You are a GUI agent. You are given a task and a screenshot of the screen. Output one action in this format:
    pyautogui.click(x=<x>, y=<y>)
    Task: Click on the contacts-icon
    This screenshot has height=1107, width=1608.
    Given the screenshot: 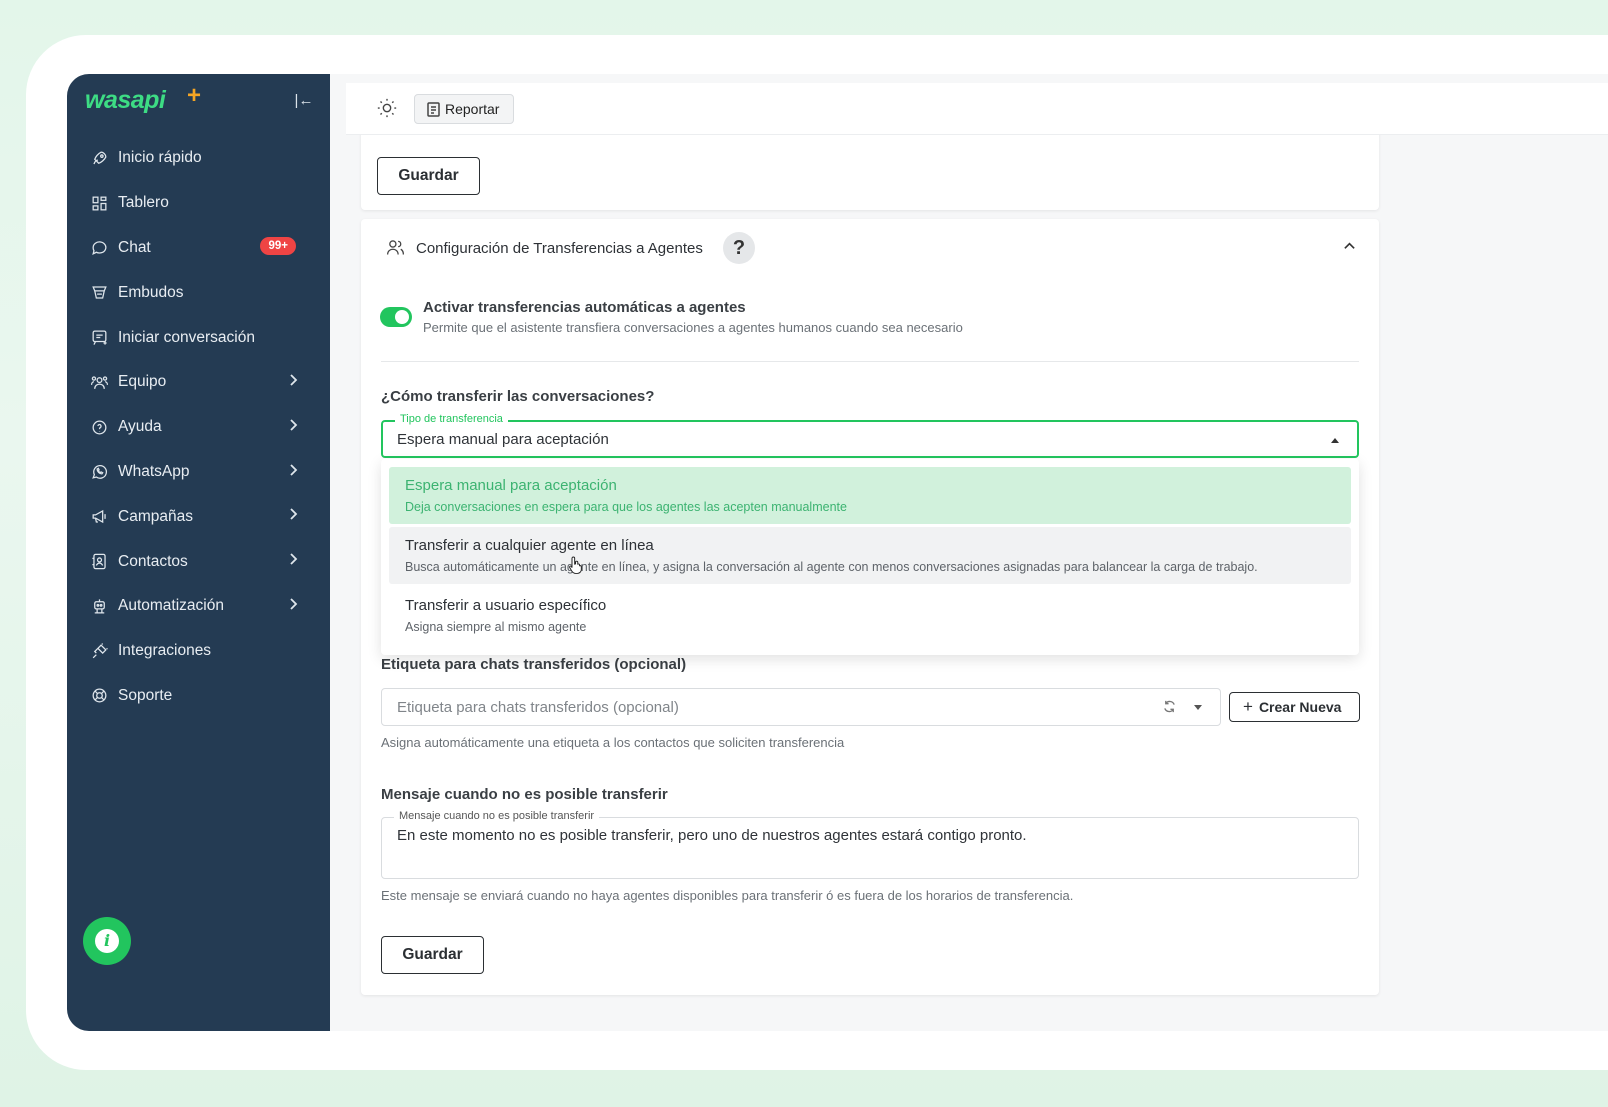 What is the action you would take?
    pyautogui.click(x=99, y=562)
    